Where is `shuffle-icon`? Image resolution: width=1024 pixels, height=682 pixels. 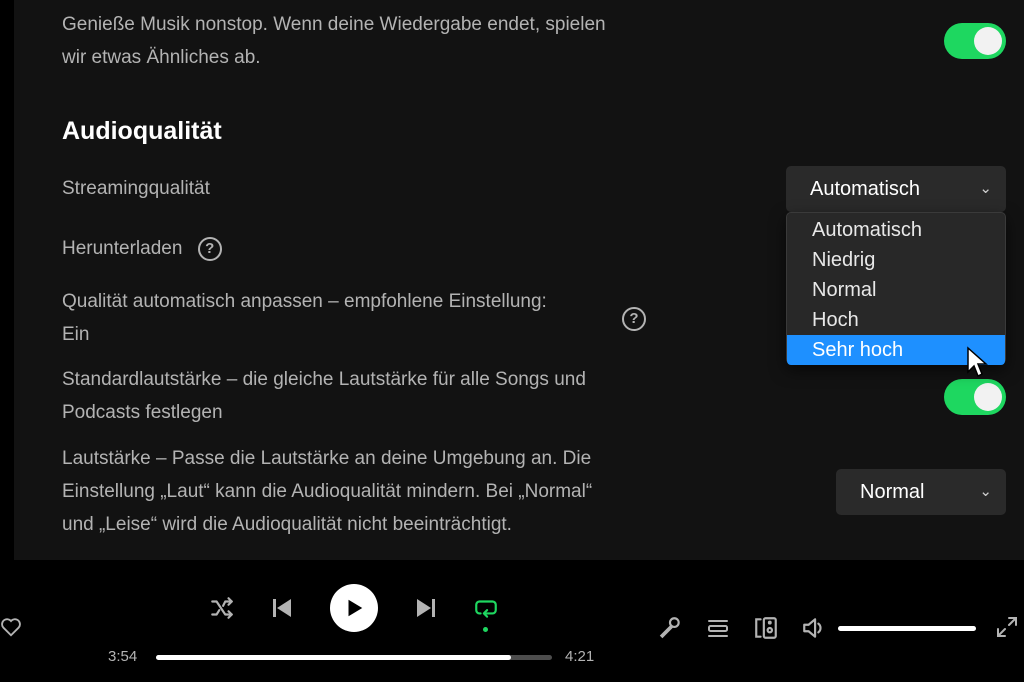
shuffle-icon is located at coordinates (222, 608).